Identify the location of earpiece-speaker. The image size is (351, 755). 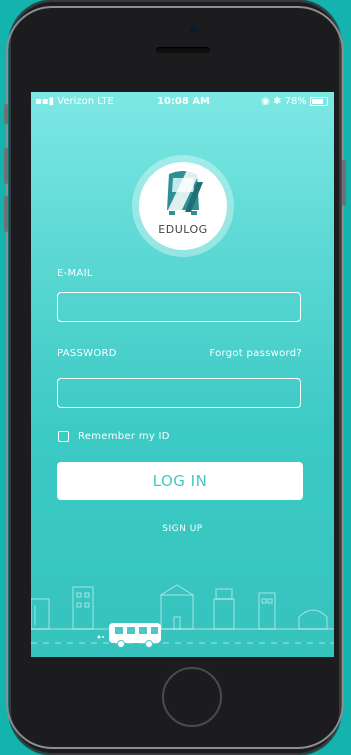
(183, 50).